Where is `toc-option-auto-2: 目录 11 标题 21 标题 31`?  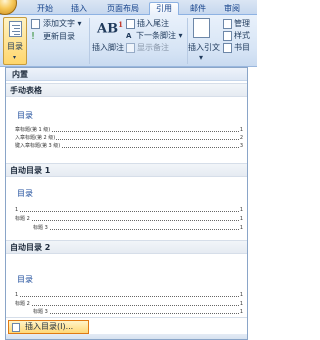
toc-option-auto-2: 目录 11 标题 21 标题 31 is located at coordinates (126, 285).